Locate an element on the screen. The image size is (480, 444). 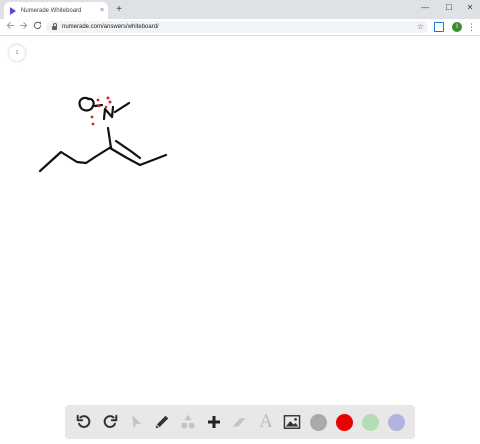
color-green-swatch is located at coordinates (370, 422).